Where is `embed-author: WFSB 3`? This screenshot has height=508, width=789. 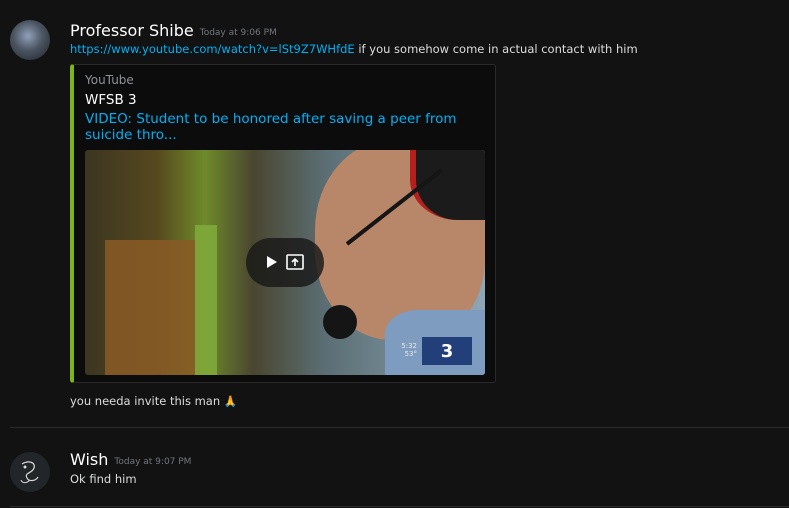
embed-author: WFSB 3 is located at coordinates (111, 100).